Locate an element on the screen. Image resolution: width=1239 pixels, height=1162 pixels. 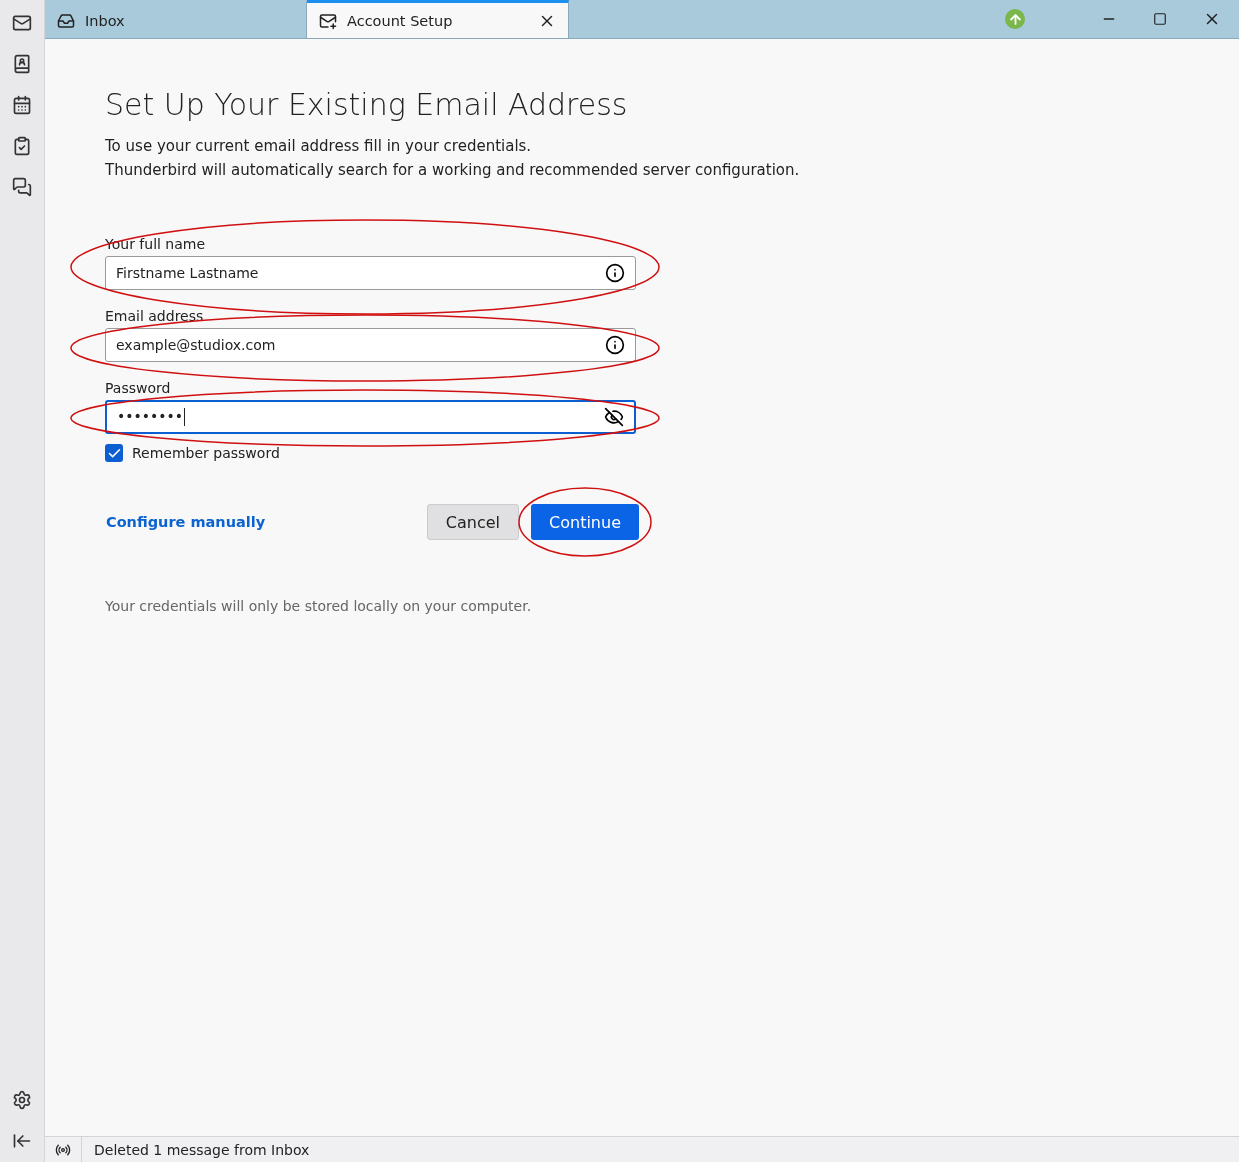
tab-label: Account Setup is located at coordinates (400, 20).